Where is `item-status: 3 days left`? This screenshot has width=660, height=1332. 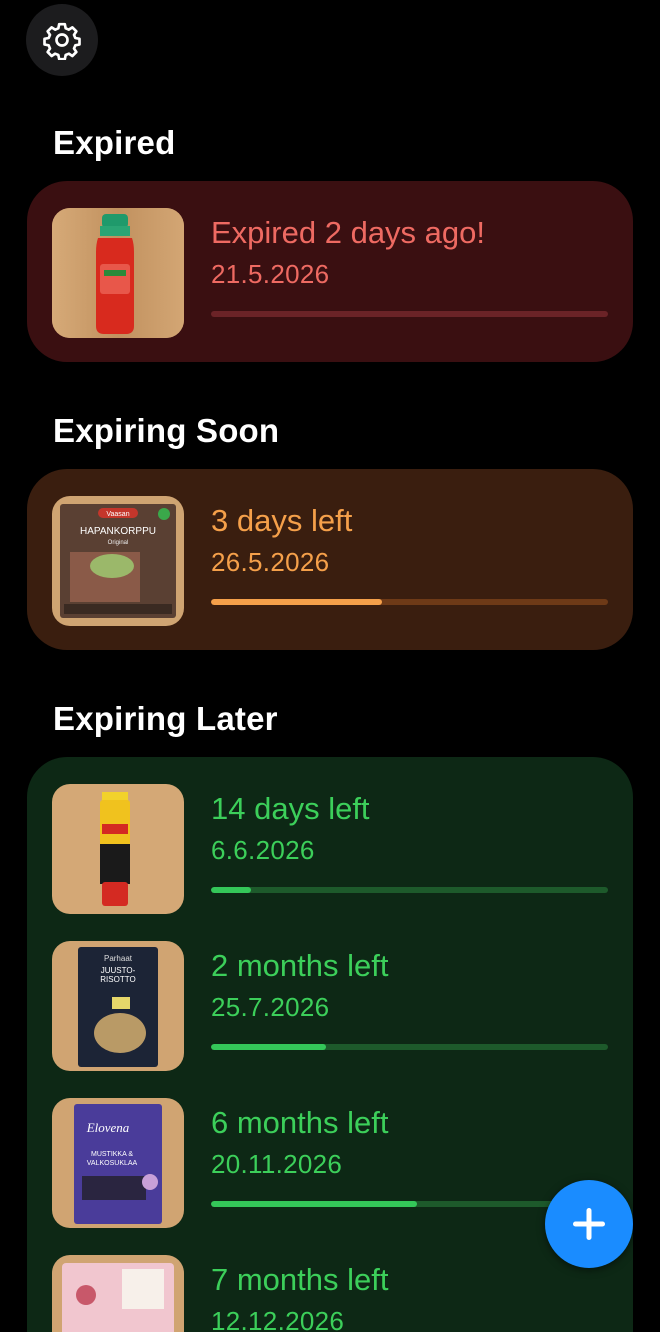
item-status: 3 days left is located at coordinates (282, 520).